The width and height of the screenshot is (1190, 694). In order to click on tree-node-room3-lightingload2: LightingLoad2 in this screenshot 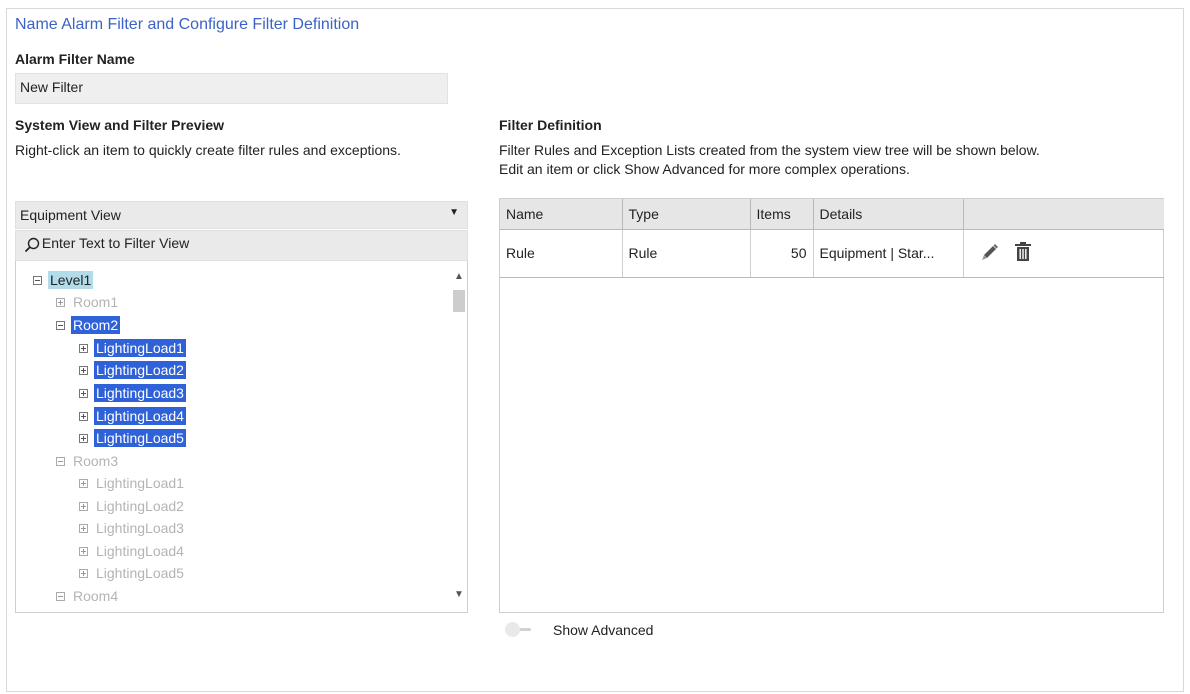, I will do `click(132, 506)`.